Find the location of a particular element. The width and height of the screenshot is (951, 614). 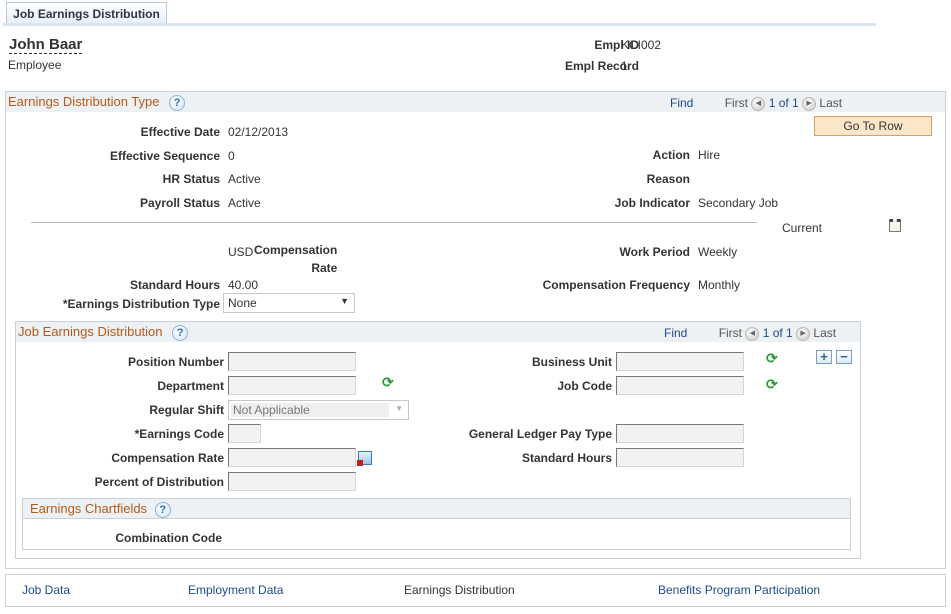

job-code-input is located at coordinates (680, 385).